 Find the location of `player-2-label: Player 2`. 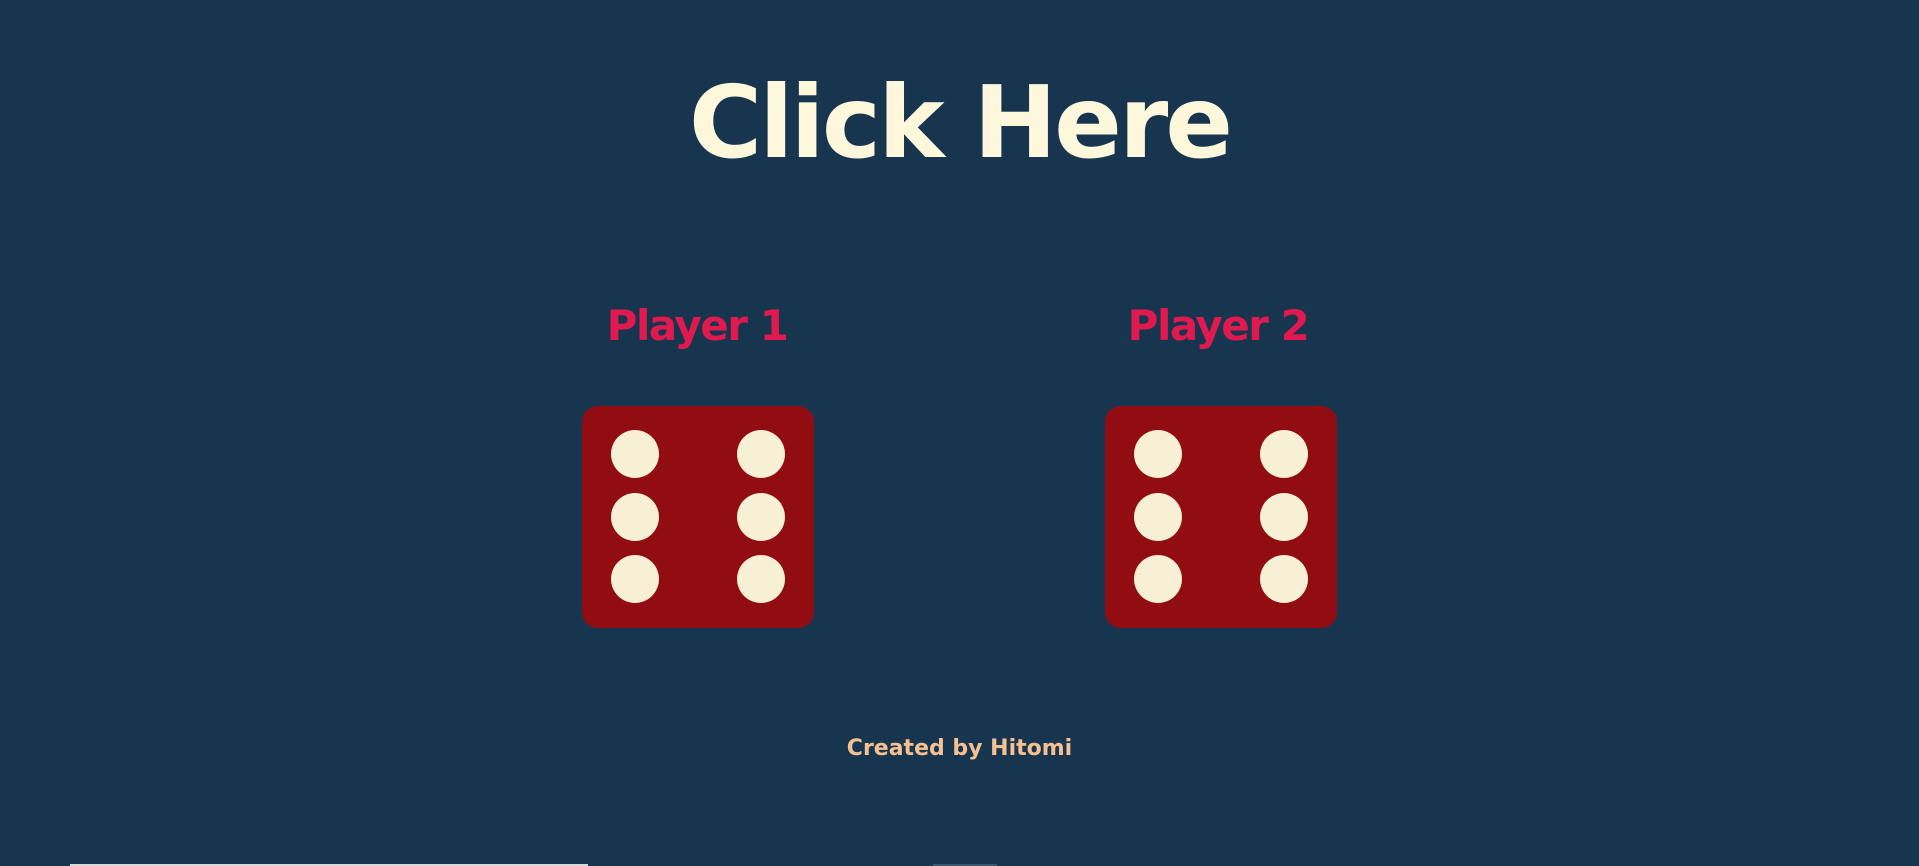

player-2-label: Player 2 is located at coordinates (1218, 325).